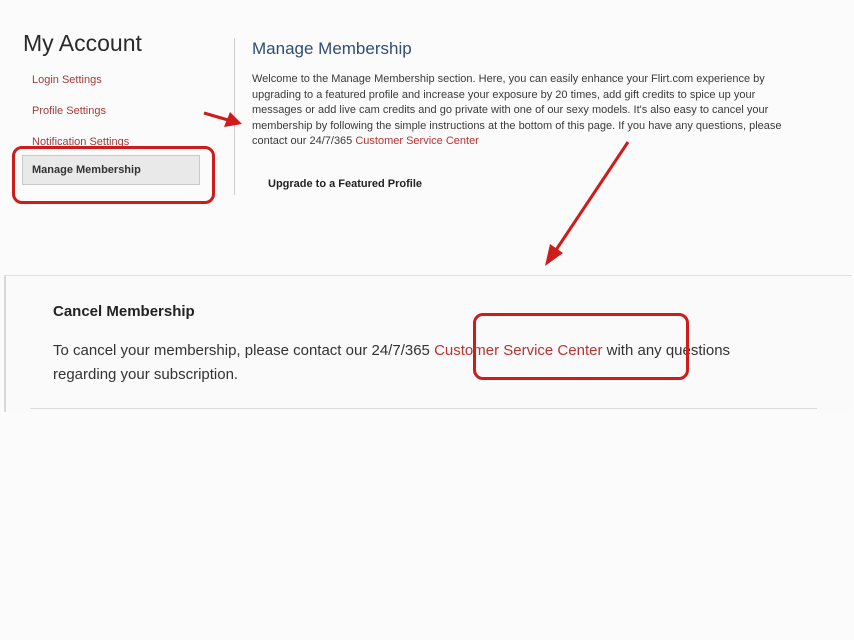 The height and width of the screenshot is (640, 854). I want to click on arrow-to-cancel-line, so click(592, 196).